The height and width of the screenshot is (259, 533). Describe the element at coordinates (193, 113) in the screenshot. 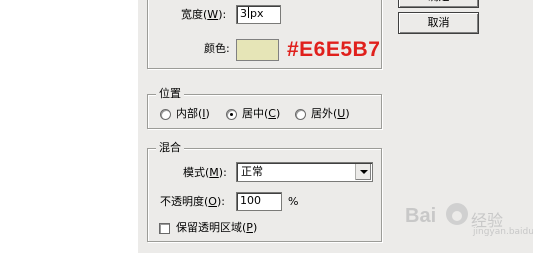

I see `radio-inside-label: 内部(I)` at that location.